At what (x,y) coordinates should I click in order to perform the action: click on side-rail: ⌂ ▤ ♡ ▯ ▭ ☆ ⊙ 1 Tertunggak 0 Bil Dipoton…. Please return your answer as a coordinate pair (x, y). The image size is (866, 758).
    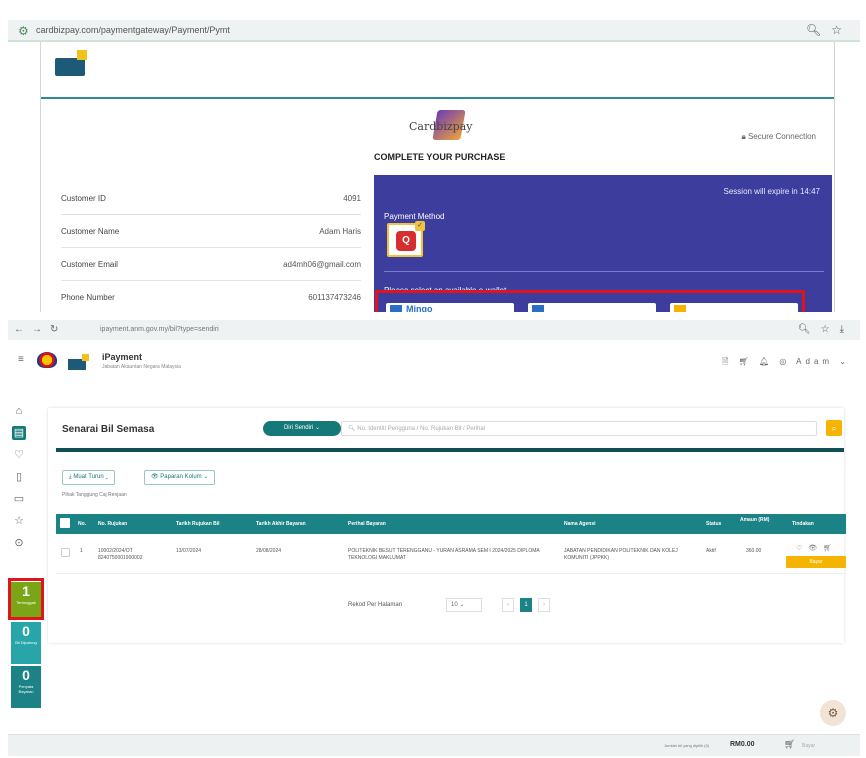
    Looking at the image, I should click on (24, 558).